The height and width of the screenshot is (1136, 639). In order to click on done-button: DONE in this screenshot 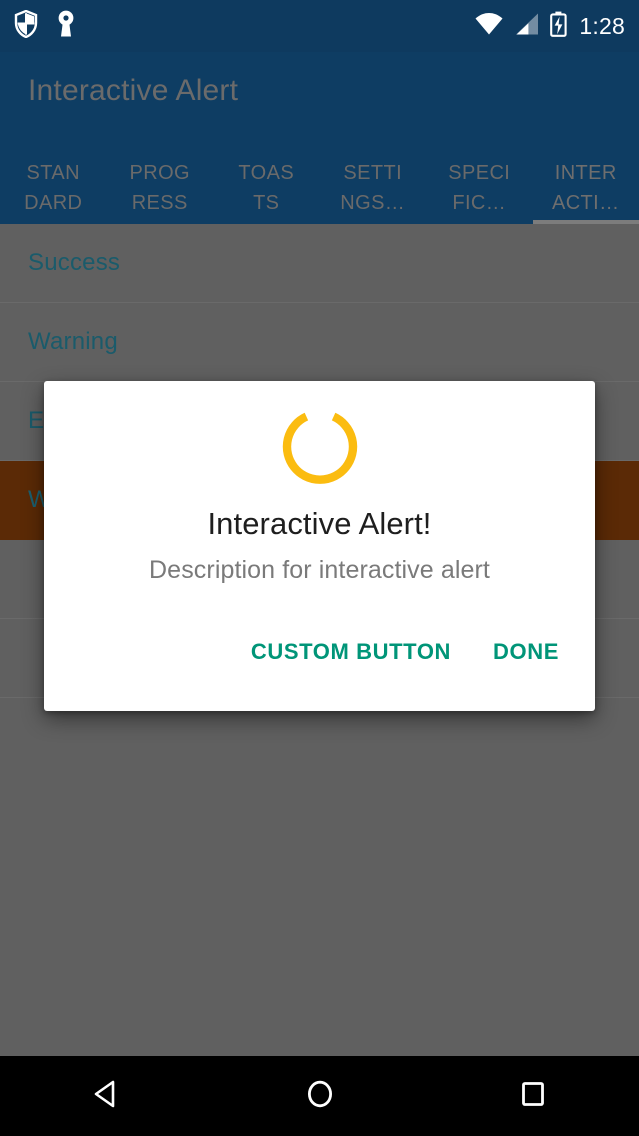, I will do `click(526, 652)`.